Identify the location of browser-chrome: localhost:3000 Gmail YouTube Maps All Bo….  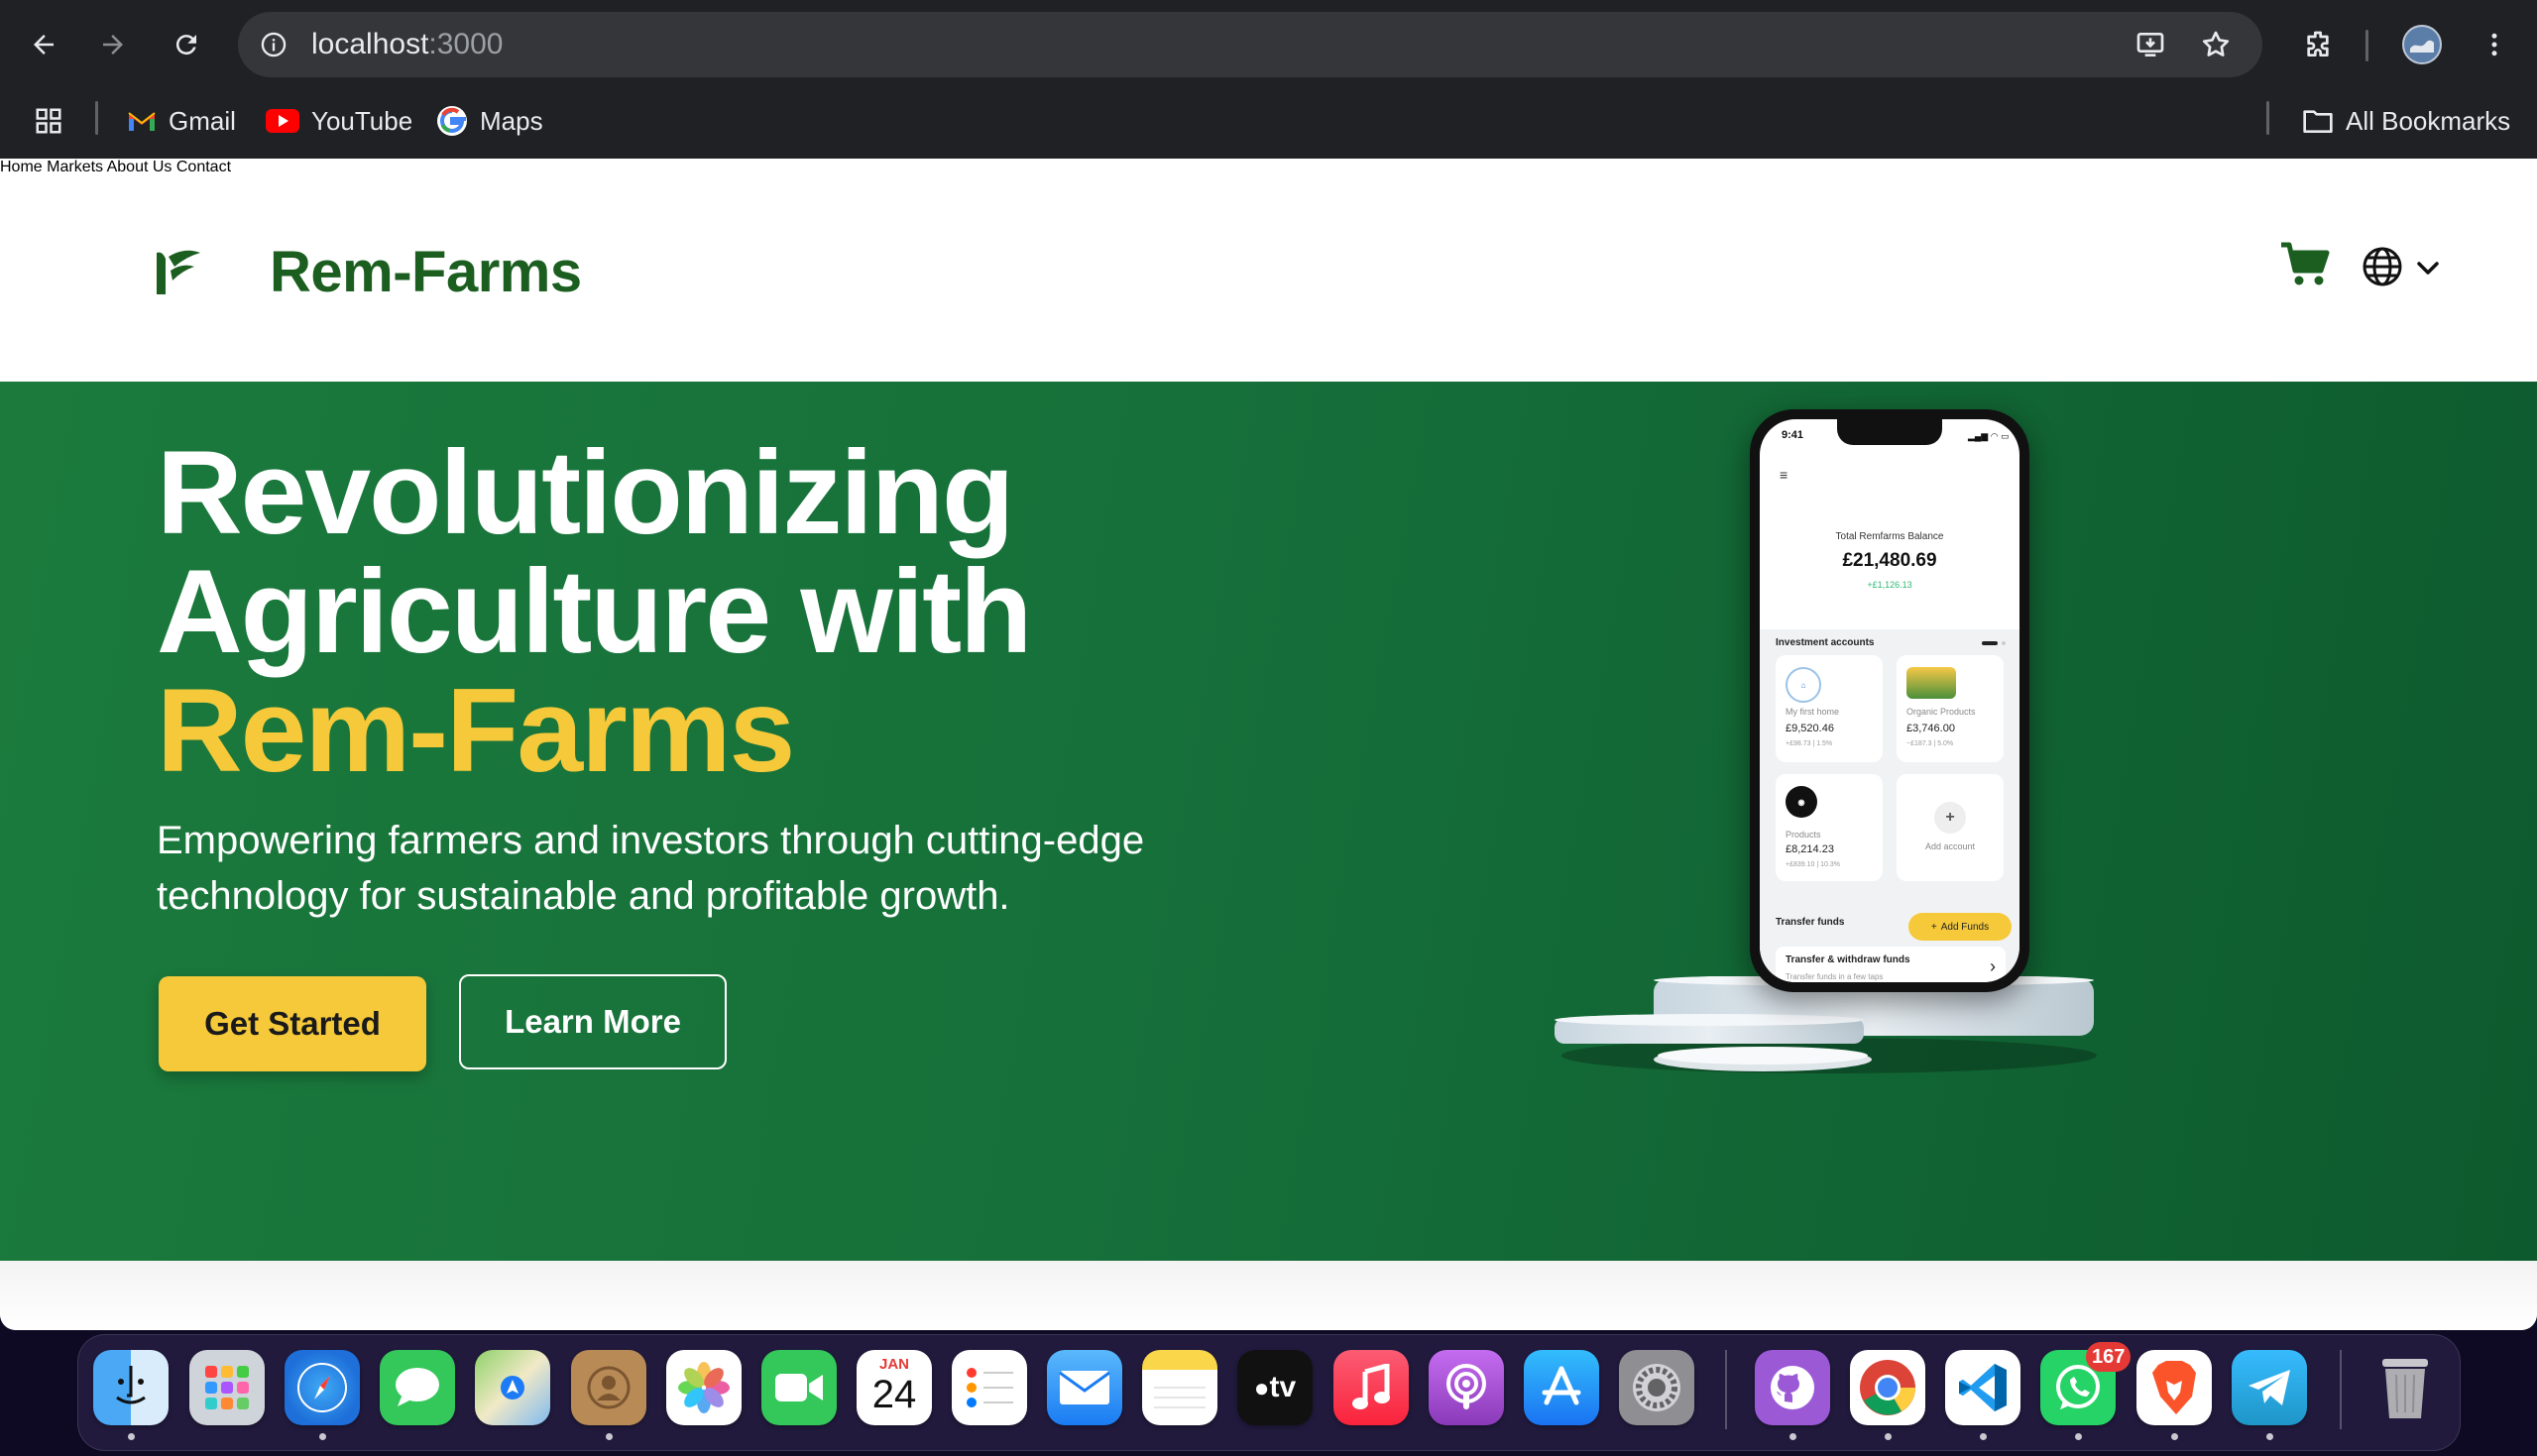
(1268, 79).